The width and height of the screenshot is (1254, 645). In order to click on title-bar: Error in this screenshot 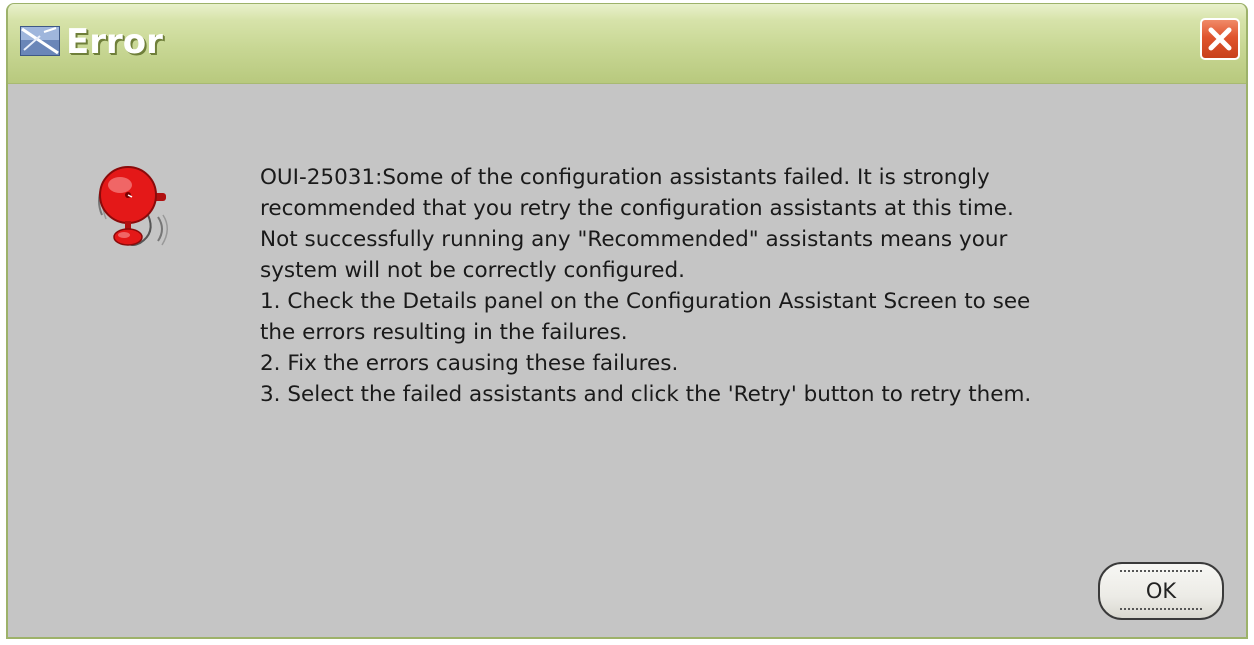, I will do `click(627, 44)`.